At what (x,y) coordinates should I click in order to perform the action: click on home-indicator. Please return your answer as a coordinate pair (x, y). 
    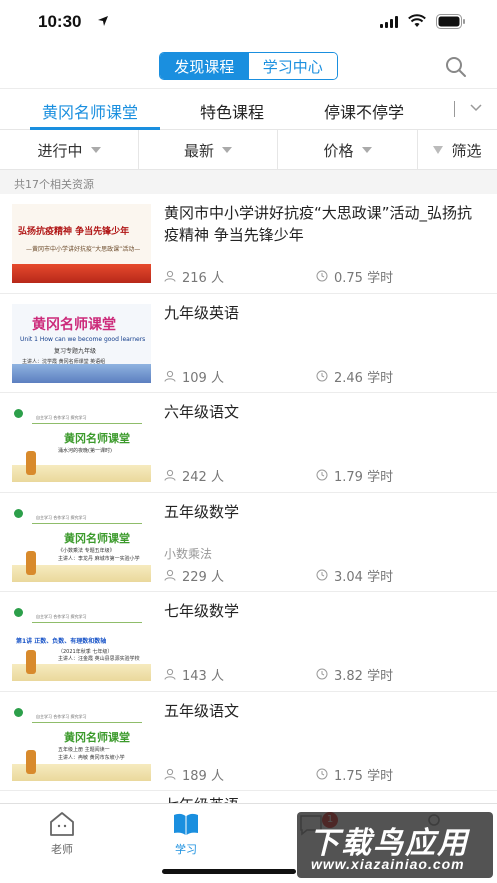
    Looking at the image, I should click on (229, 871).